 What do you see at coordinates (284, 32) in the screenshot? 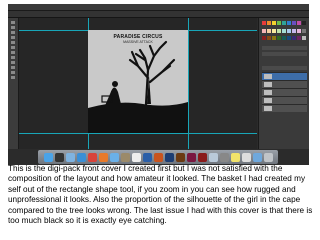
I see `swatches-panel` at bounding box center [284, 32].